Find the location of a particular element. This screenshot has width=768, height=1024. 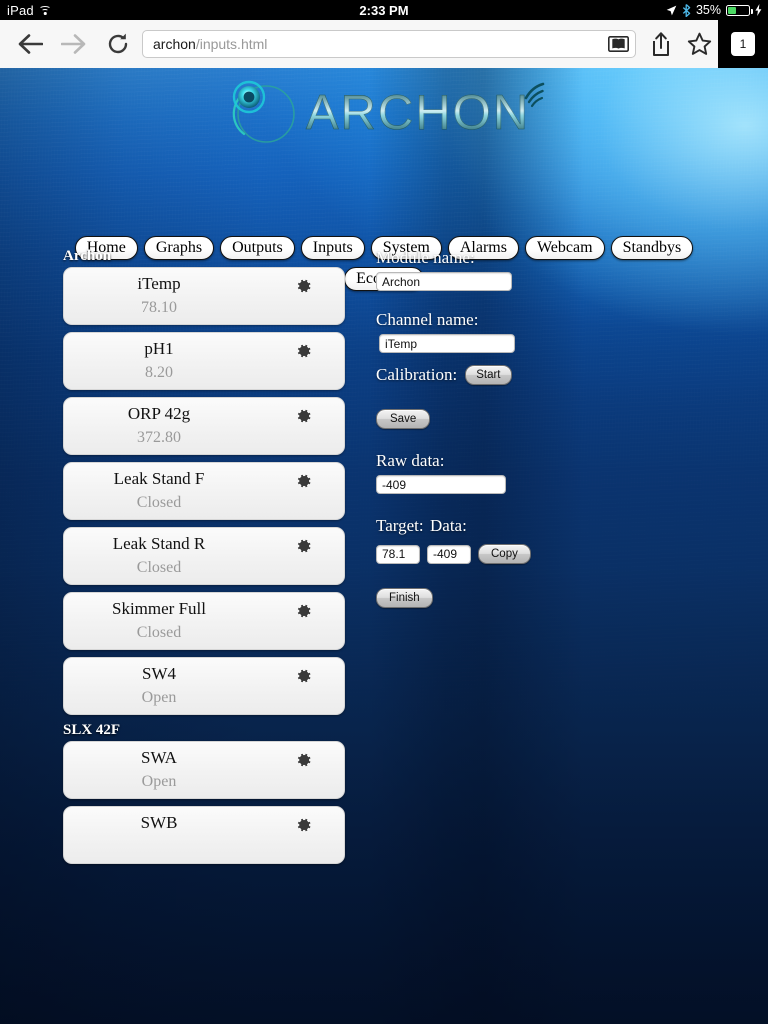

battery-percent-label: 35% is located at coordinates (708, 10).